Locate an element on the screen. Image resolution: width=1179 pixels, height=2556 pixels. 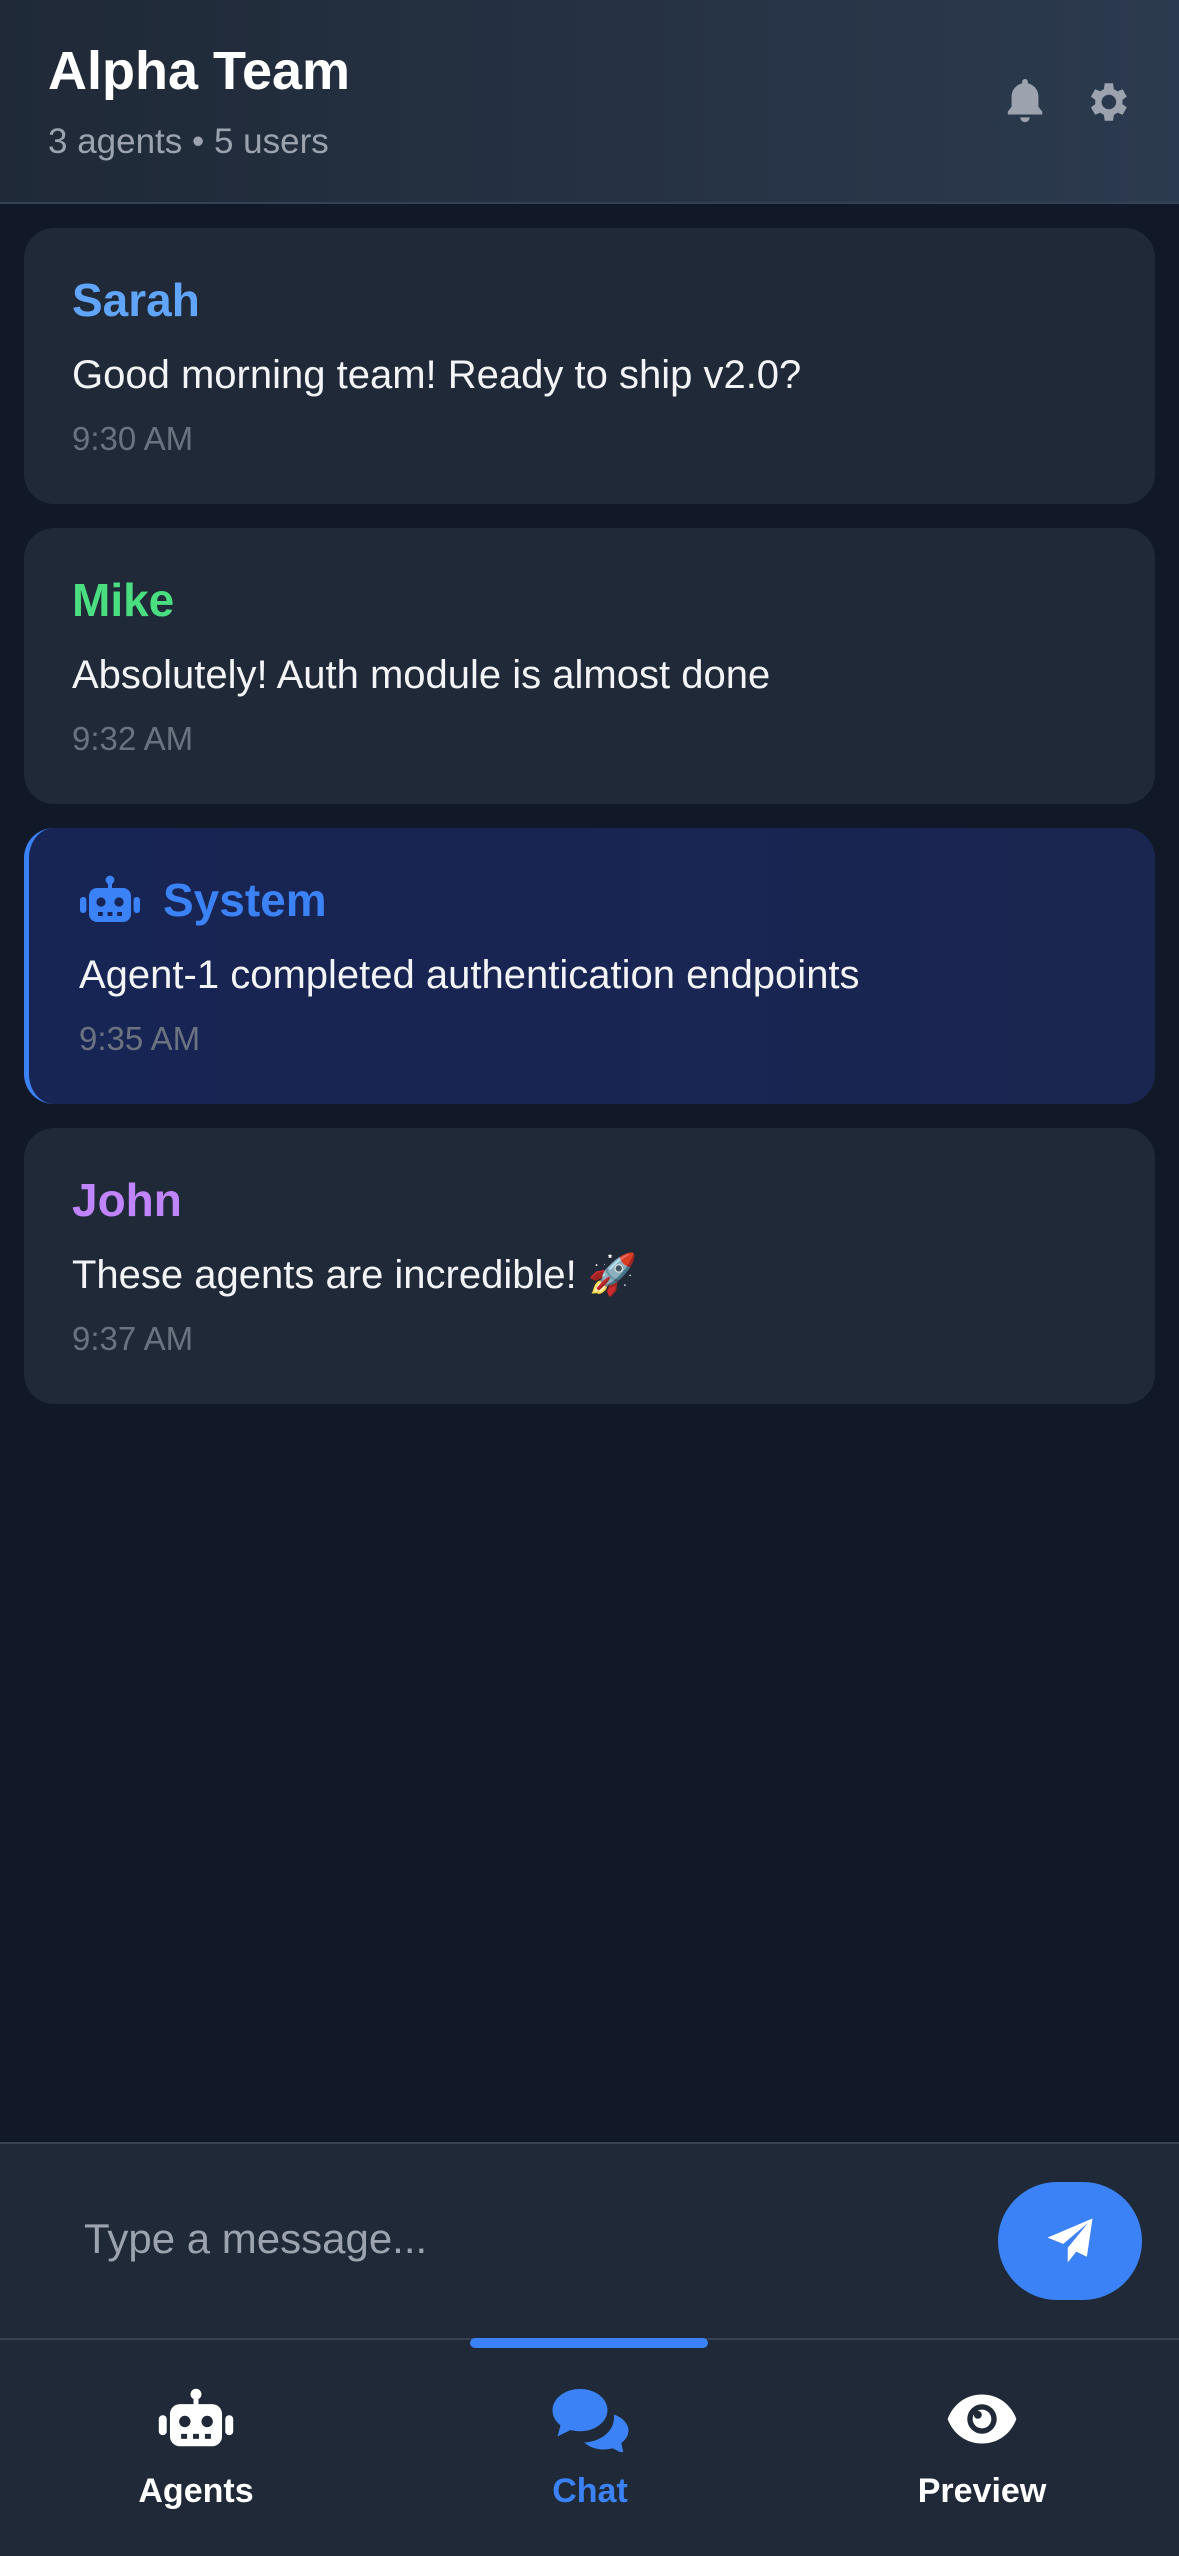
message-sender: Mike is located at coordinates (123, 600).